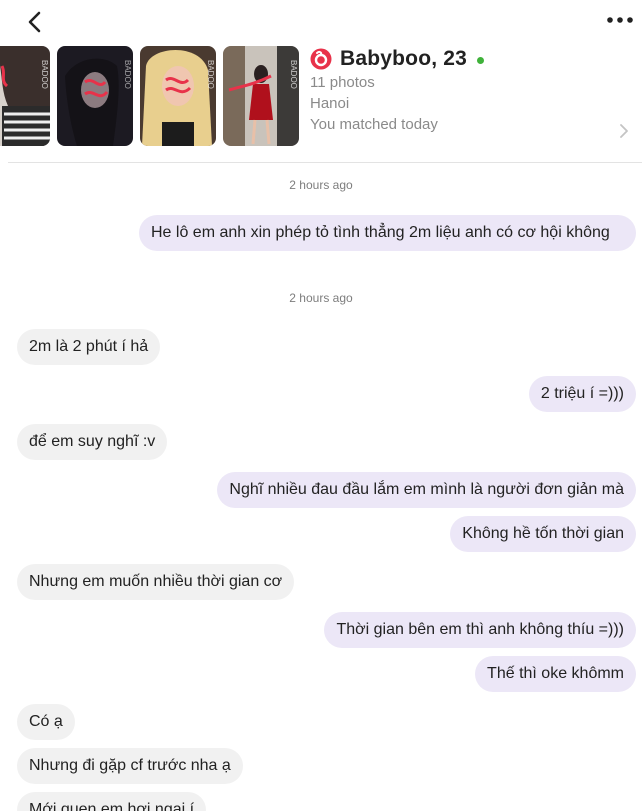 The height and width of the screenshot is (811, 642). What do you see at coordinates (92, 442) in the screenshot?
I see `message-bubble-incoming: để em suy nghĩ :v` at bounding box center [92, 442].